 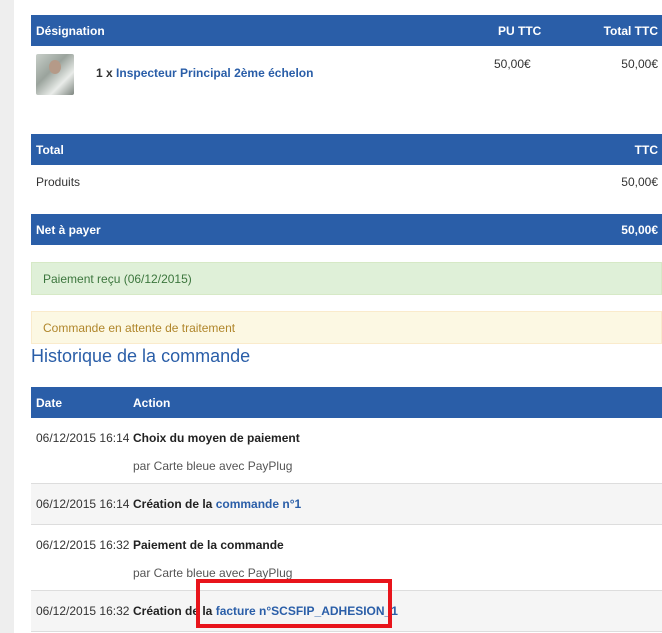 I want to click on product-thumbnail, so click(x=55, y=74).